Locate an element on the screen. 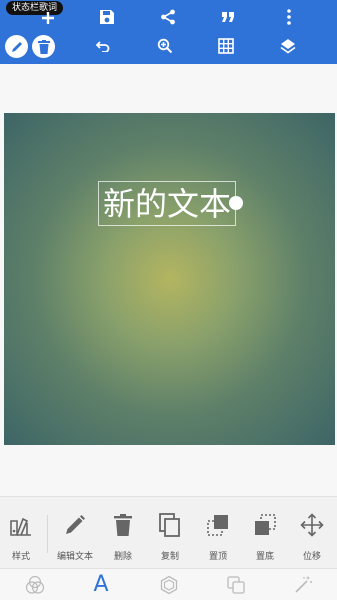 The width and height of the screenshot is (337, 600). style-label: 样式 is located at coordinates (20, 557).